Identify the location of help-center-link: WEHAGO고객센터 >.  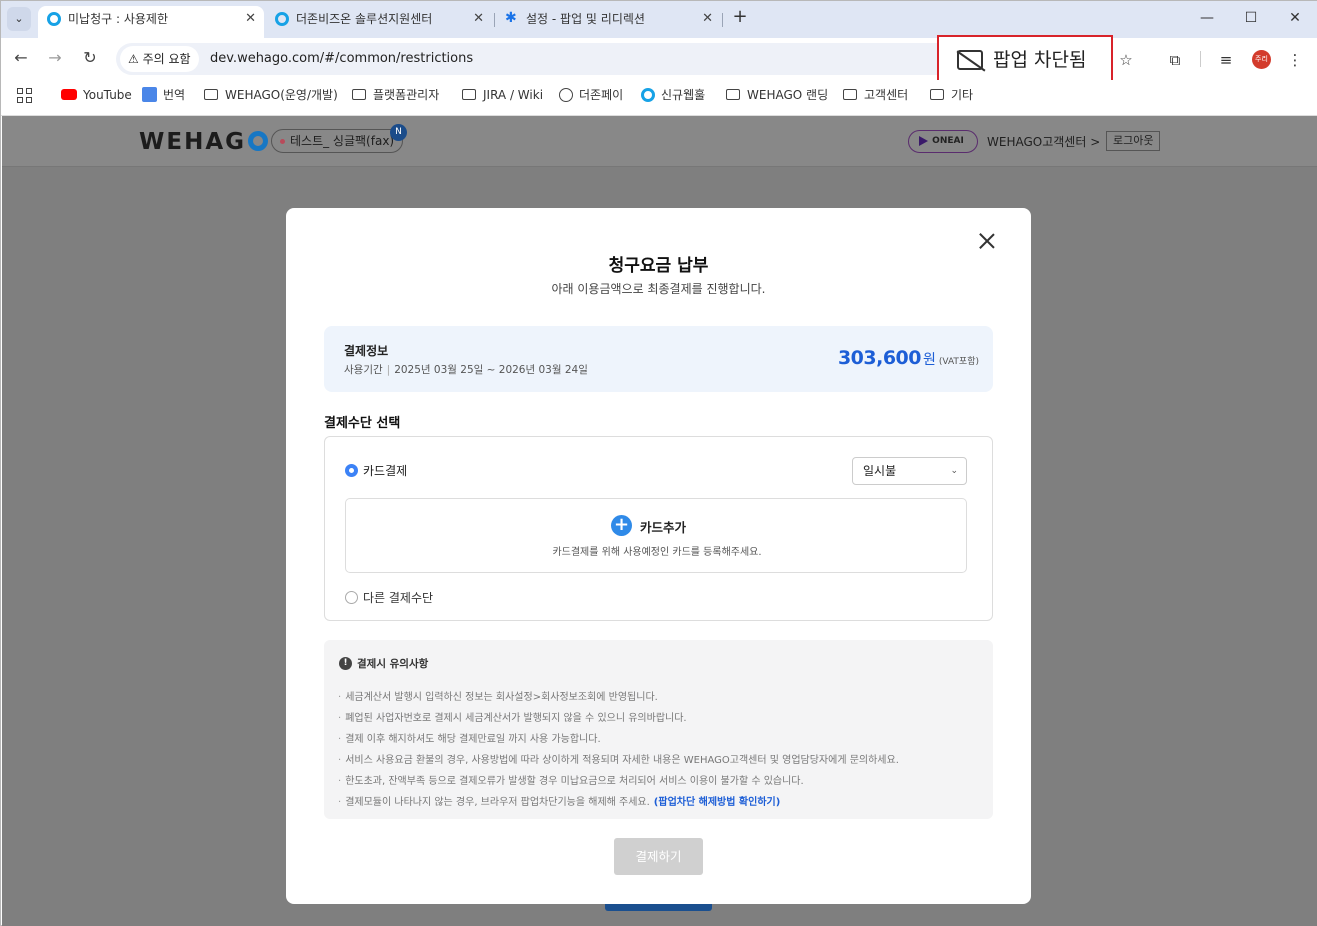
(1043, 141).